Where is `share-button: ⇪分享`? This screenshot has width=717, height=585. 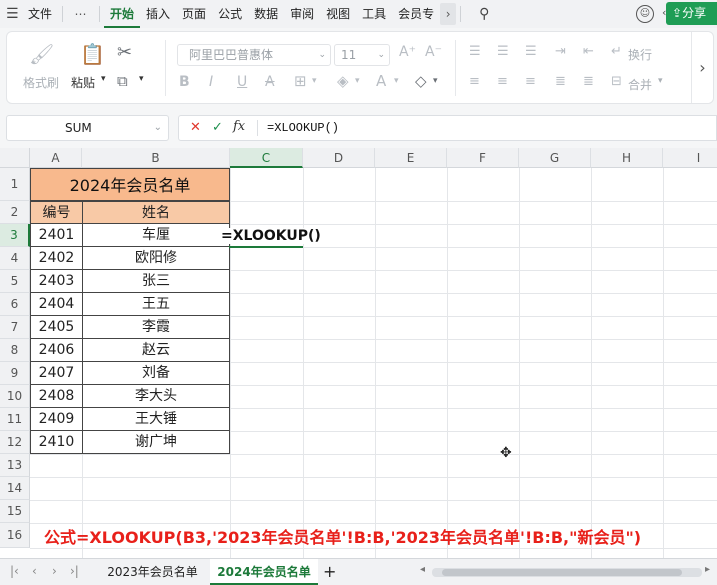 share-button: ⇪分享 is located at coordinates (691, 13).